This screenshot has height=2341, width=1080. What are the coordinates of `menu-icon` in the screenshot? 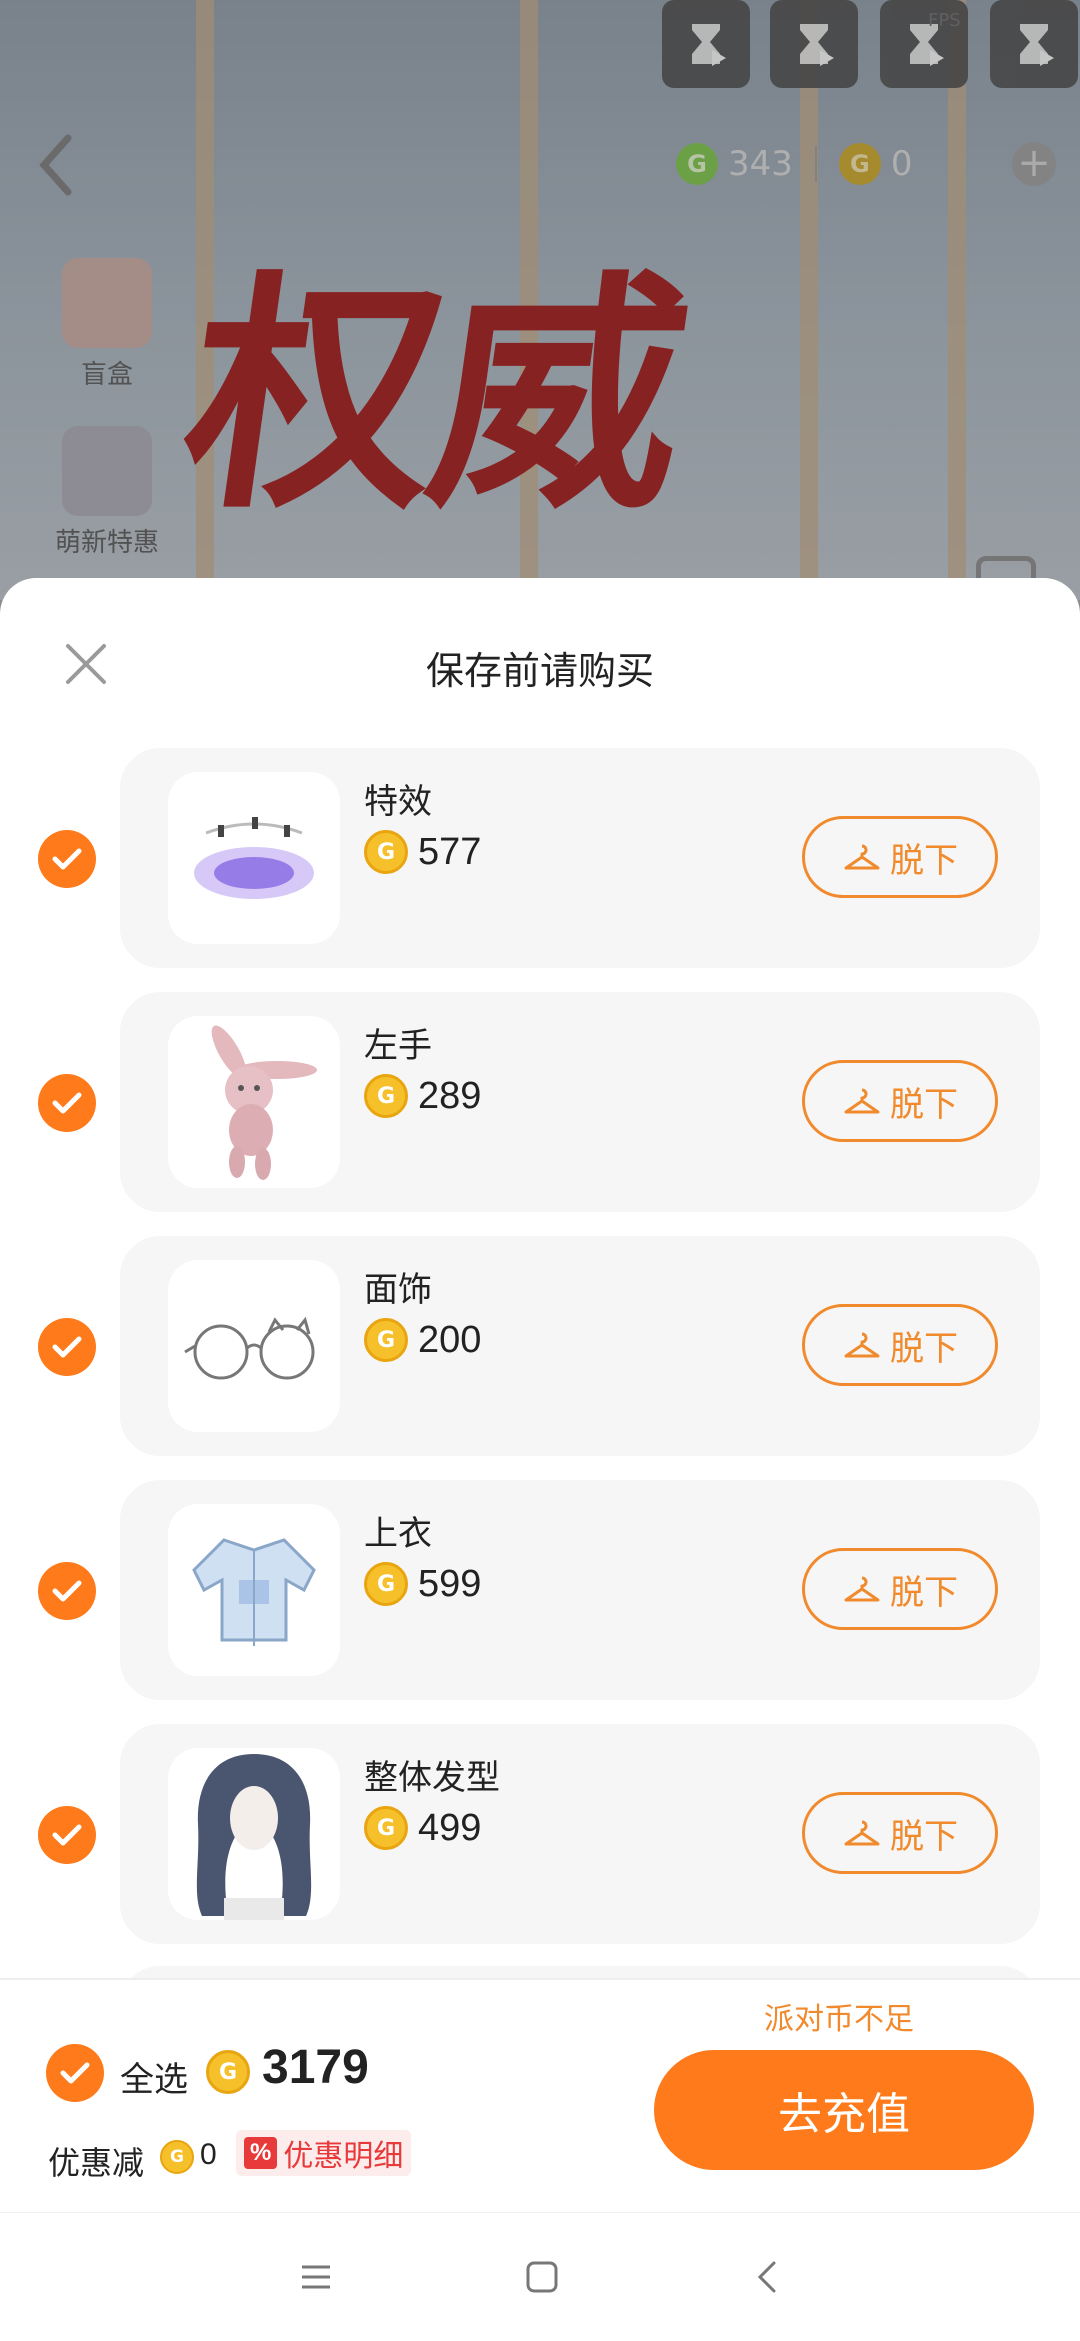 It's located at (316, 2277).